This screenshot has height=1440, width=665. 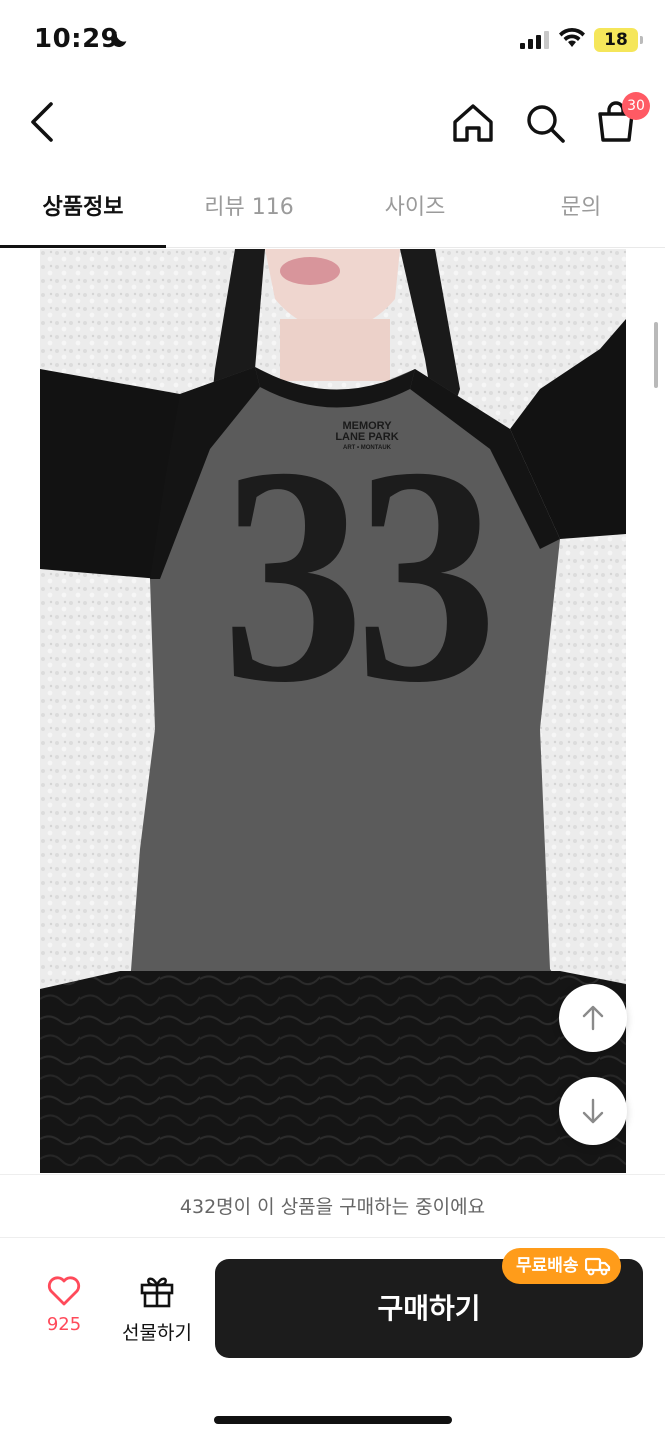 I want to click on gift-button: 선물하기, so click(x=157, y=1310).